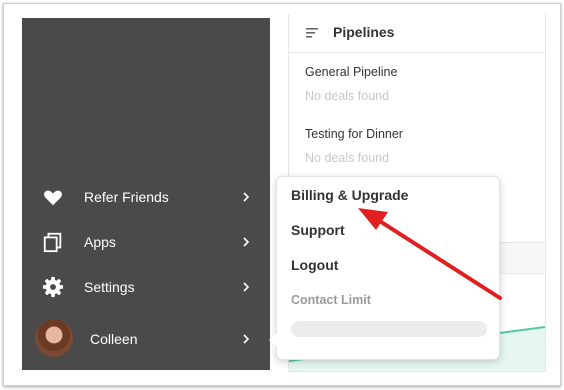 This screenshot has width=564, height=390. I want to click on heart-icon, so click(53, 198).